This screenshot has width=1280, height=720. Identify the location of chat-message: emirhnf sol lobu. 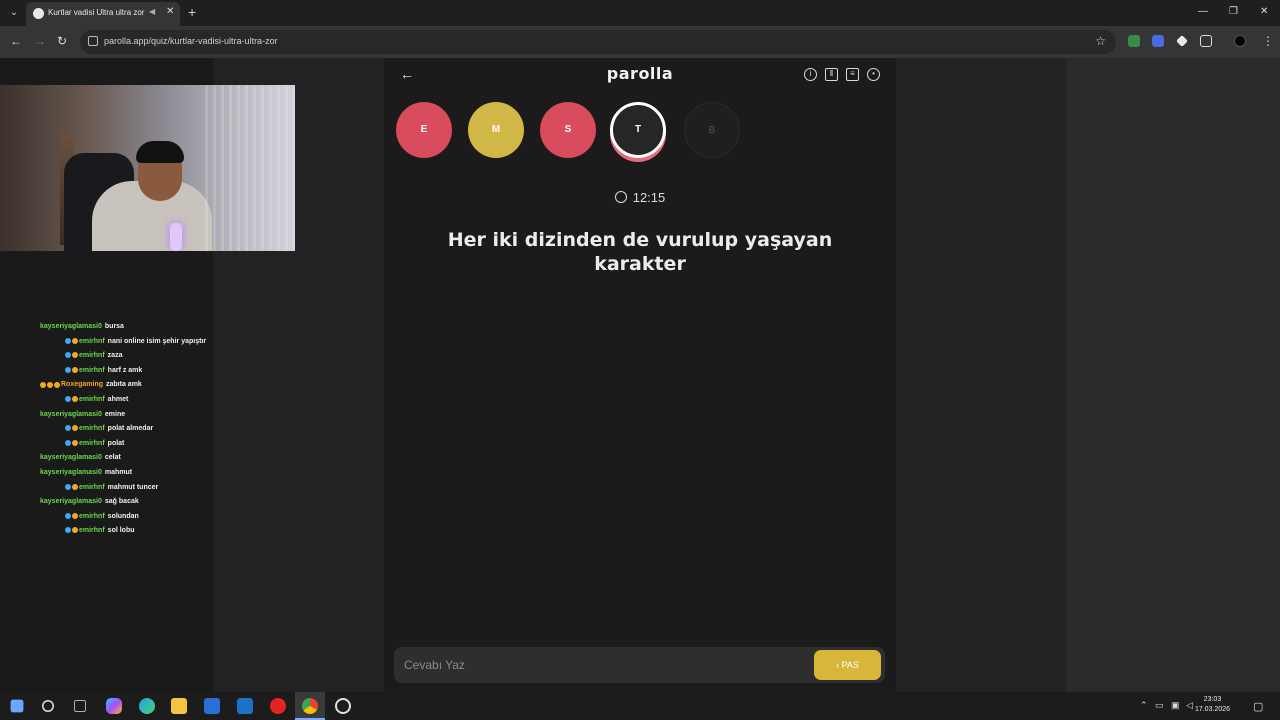
(110, 531).